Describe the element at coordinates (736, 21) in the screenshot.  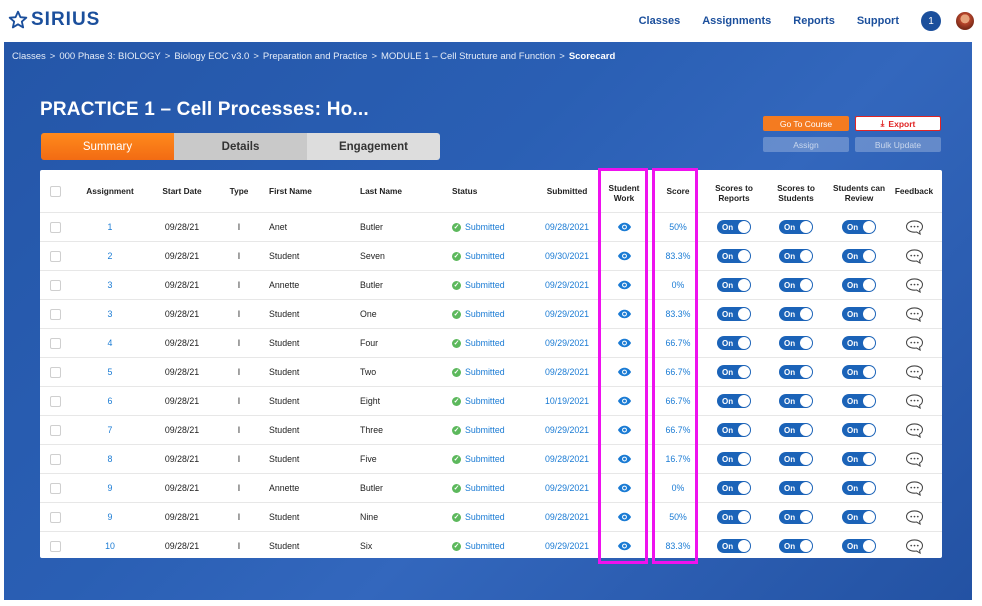
I see `nav-assignments: Assignments` at that location.